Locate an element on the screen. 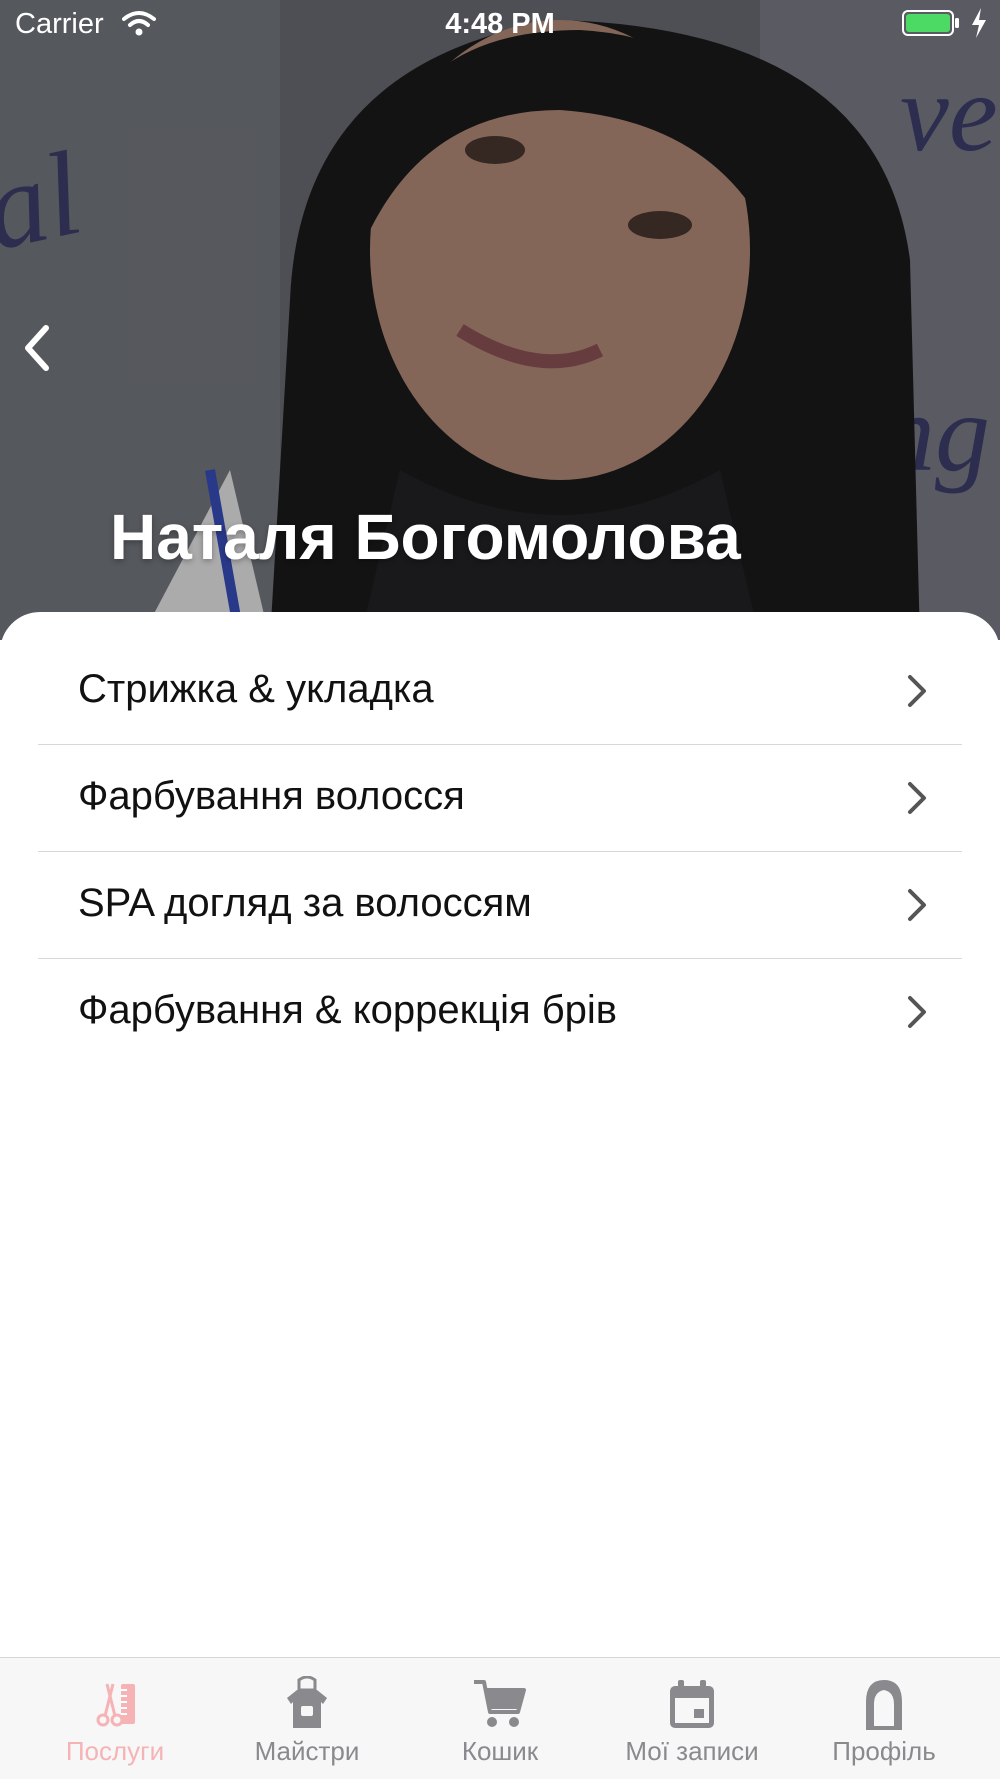 This screenshot has height=1779, width=1000. service-item-label: SPA догляд за волоссям is located at coordinates (305, 903).